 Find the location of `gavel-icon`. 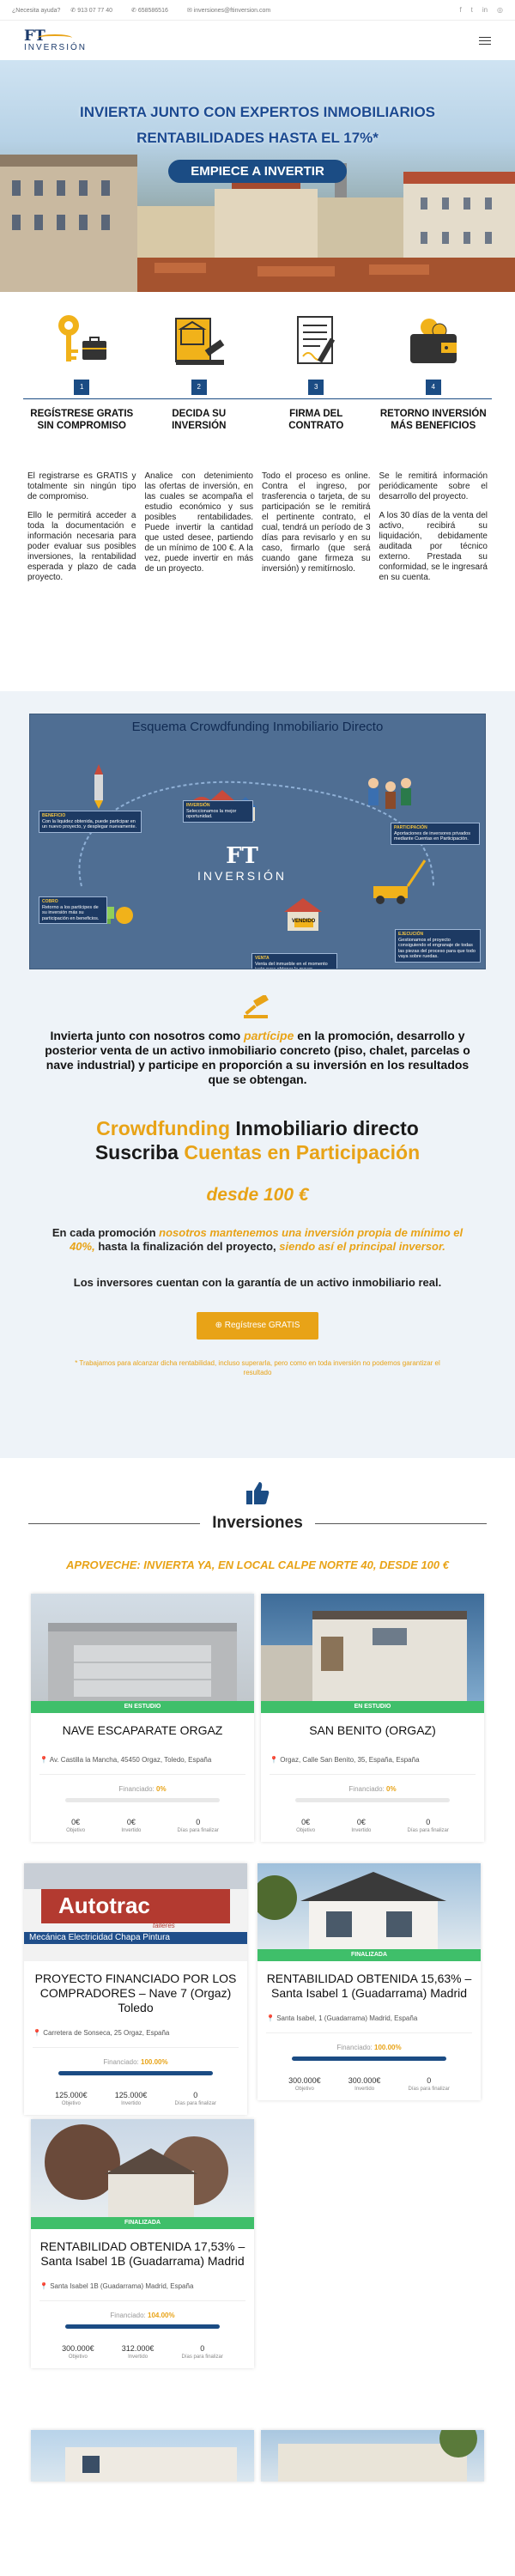

gavel-icon is located at coordinates (257, 1009).